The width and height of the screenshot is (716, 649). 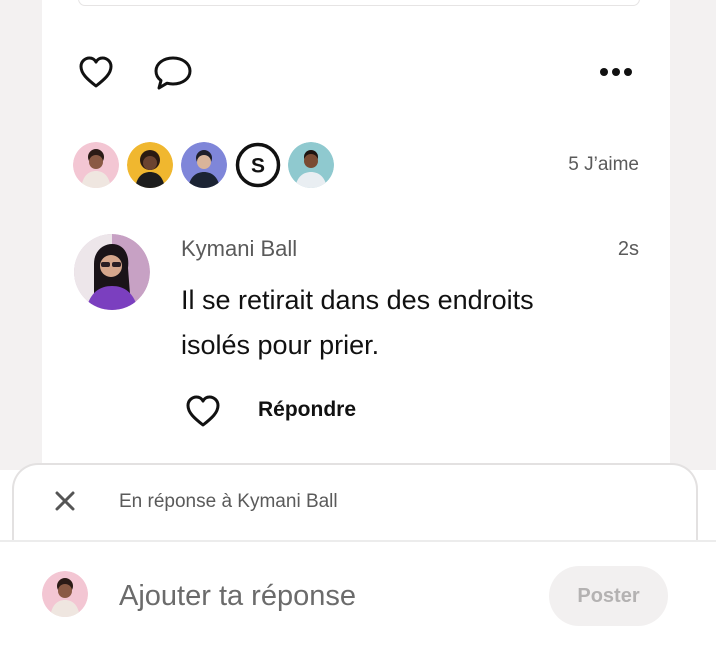 I want to click on likes-count: 5 J’aime, so click(x=589, y=165).